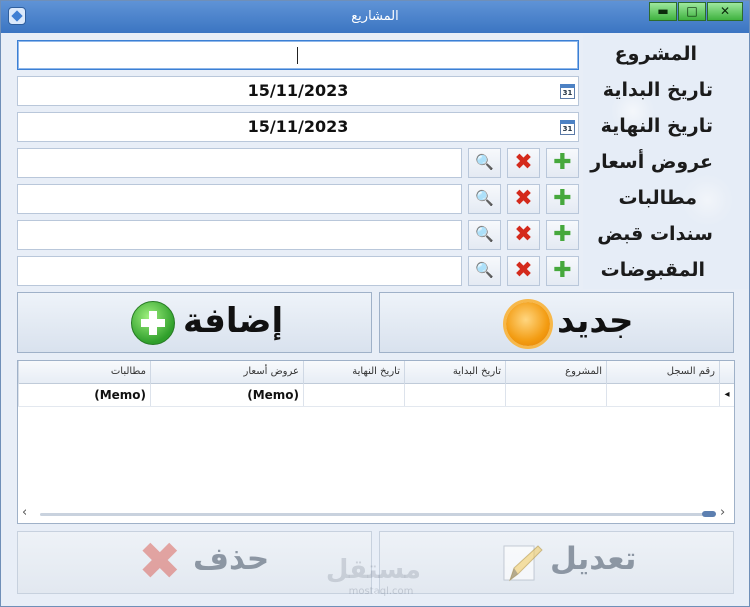 The image size is (750, 607). Describe the element at coordinates (722, 512) in the screenshot. I see `scroll-right-icon: ›` at that location.